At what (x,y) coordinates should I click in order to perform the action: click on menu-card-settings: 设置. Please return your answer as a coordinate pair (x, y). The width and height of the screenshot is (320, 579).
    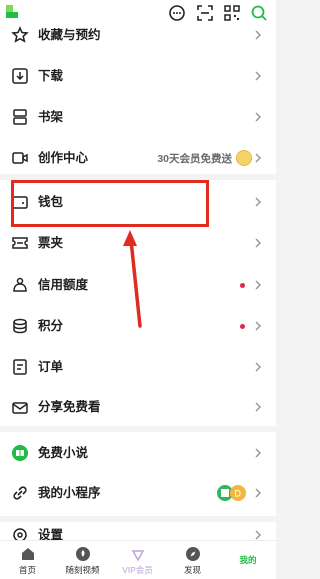
    Looking at the image, I should click on (138, 531).